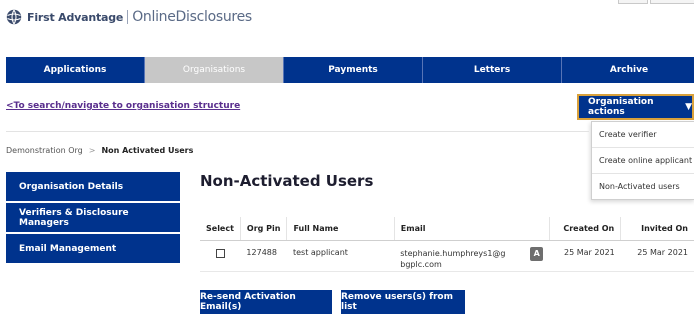  What do you see at coordinates (266, 302) in the screenshot?
I see `resend-activation-email-button: Re-send Activation Email(s)` at bounding box center [266, 302].